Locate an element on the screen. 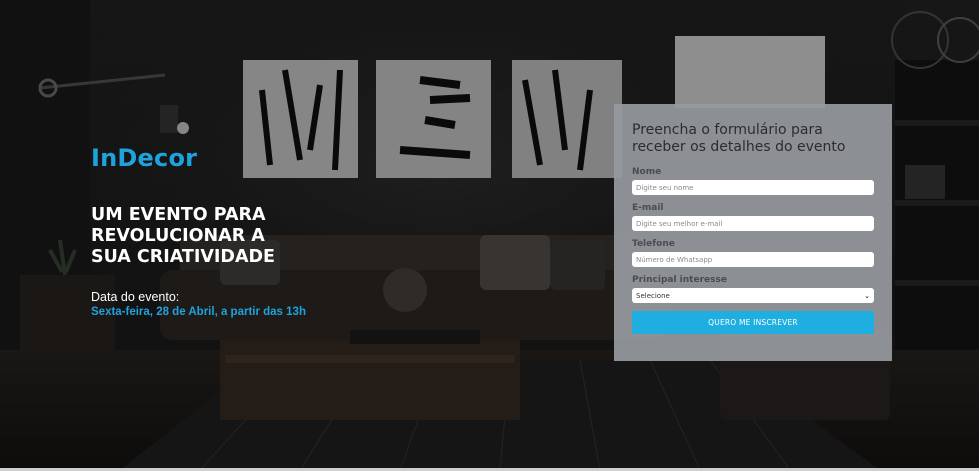  interest-label: Principal interesse is located at coordinates (679, 280).